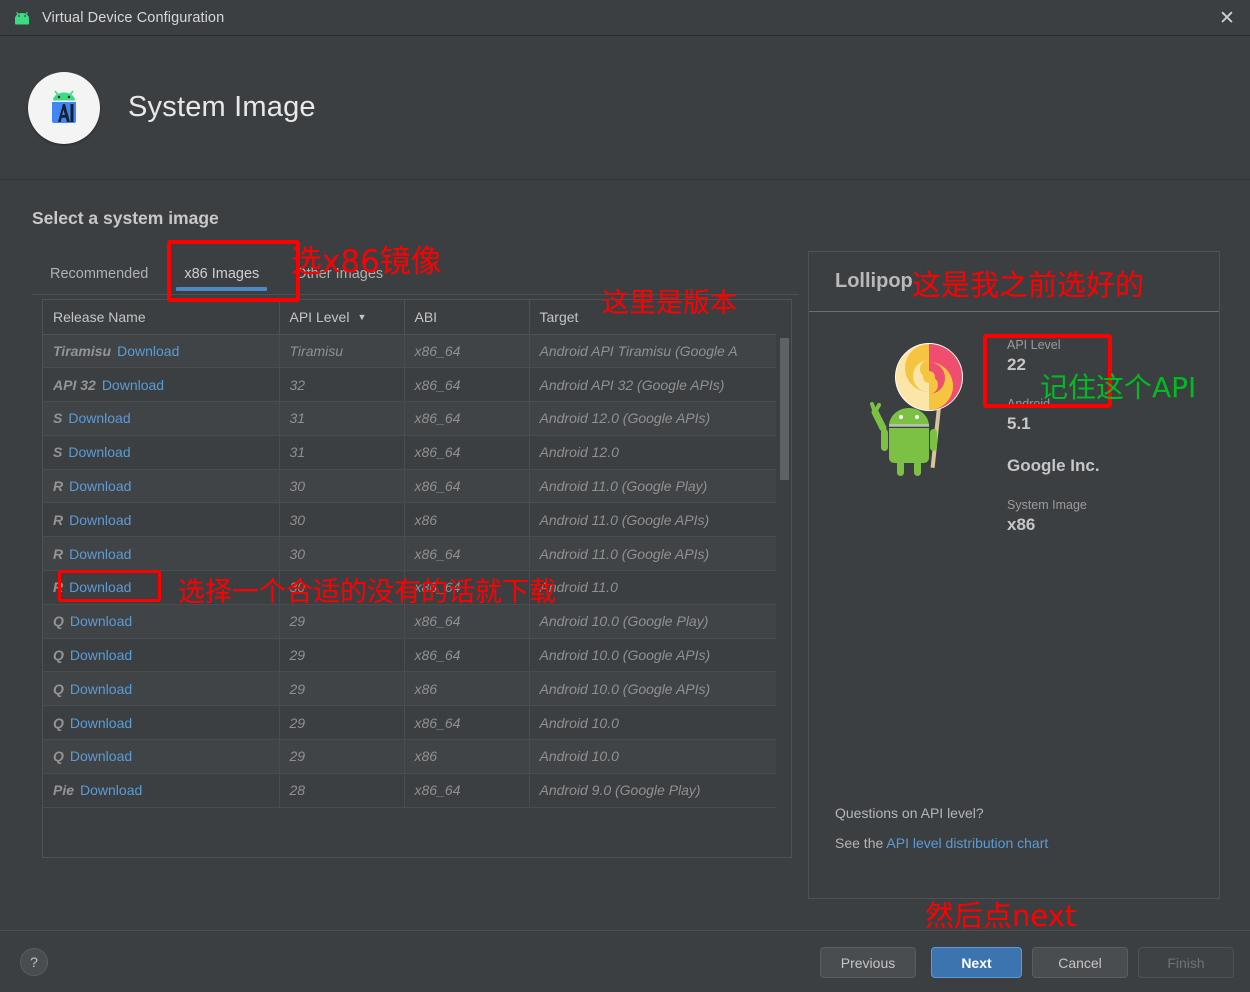 The height and width of the screenshot is (992, 1250). I want to click on cancel-button: Cancel, so click(1080, 962).